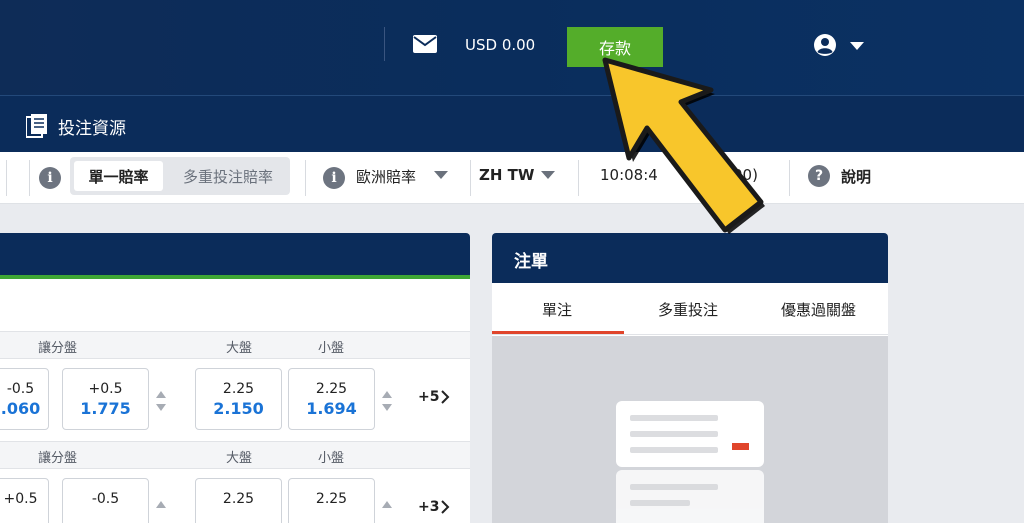 This screenshot has width=1024, height=523. What do you see at coordinates (118, 176) in the screenshot?
I see `single-odds-tab: 單一賠率` at bounding box center [118, 176].